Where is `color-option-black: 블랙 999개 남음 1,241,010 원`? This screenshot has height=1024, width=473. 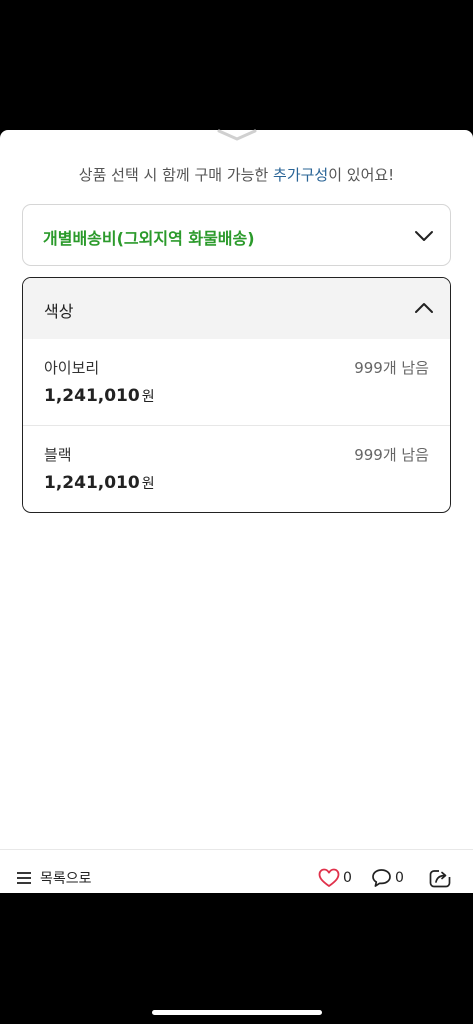
color-option-black: 블랙 999개 남음 1,241,010 원 is located at coordinates (236, 469).